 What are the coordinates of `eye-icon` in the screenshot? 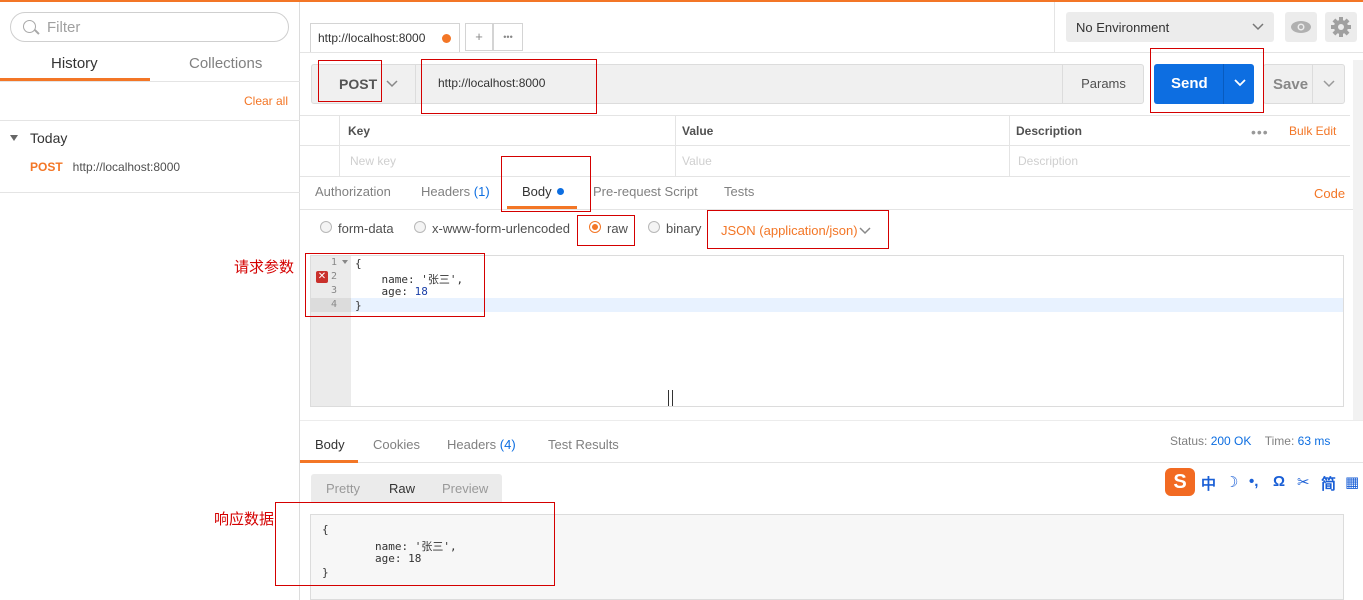 It's located at (1301, 27).